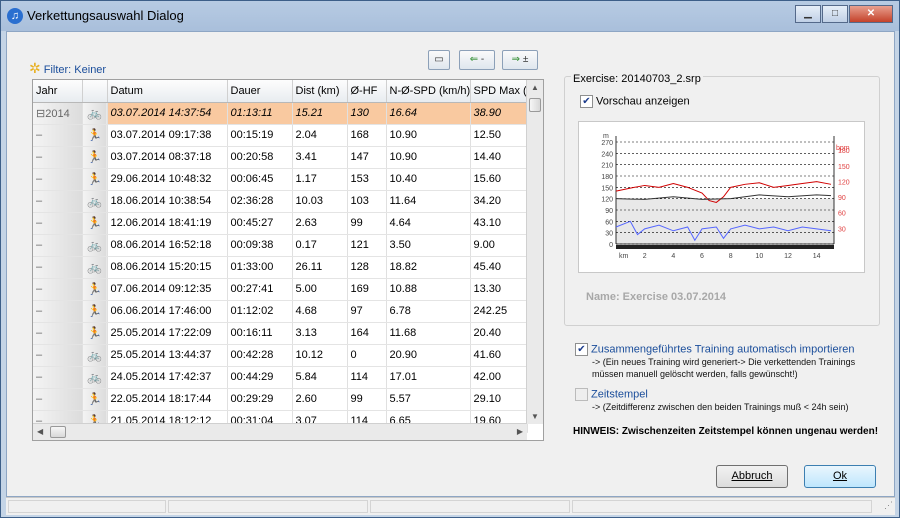 The width and height of the screenshot is (900, 518). Describe the element at coordinates (167, 223) in the screenshot. I see `cell-datum: 12.06.2014 18:41:19` at that location.